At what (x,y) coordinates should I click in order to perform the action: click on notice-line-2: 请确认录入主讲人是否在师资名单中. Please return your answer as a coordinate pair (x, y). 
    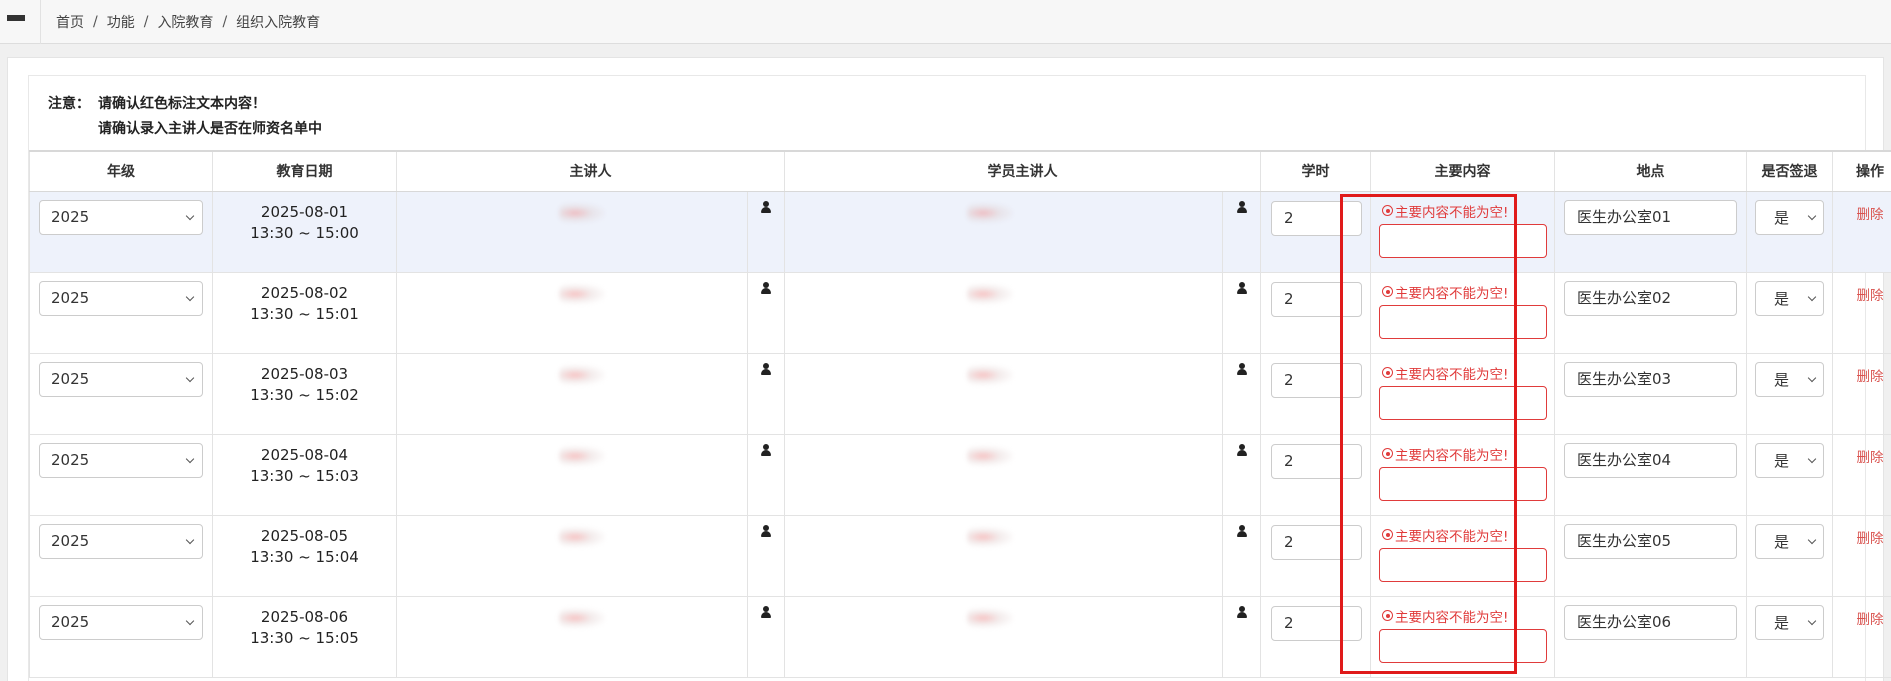
    Looking at the image, I should click on (210, 129).